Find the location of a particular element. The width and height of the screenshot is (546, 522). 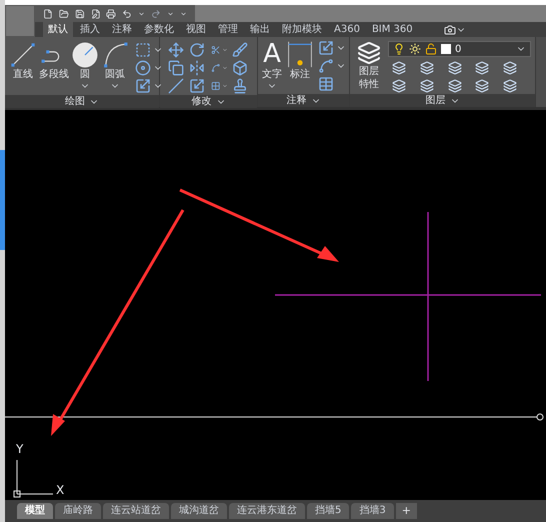

layout-tab: 挡墙3 is located at coordinates (372, 511).